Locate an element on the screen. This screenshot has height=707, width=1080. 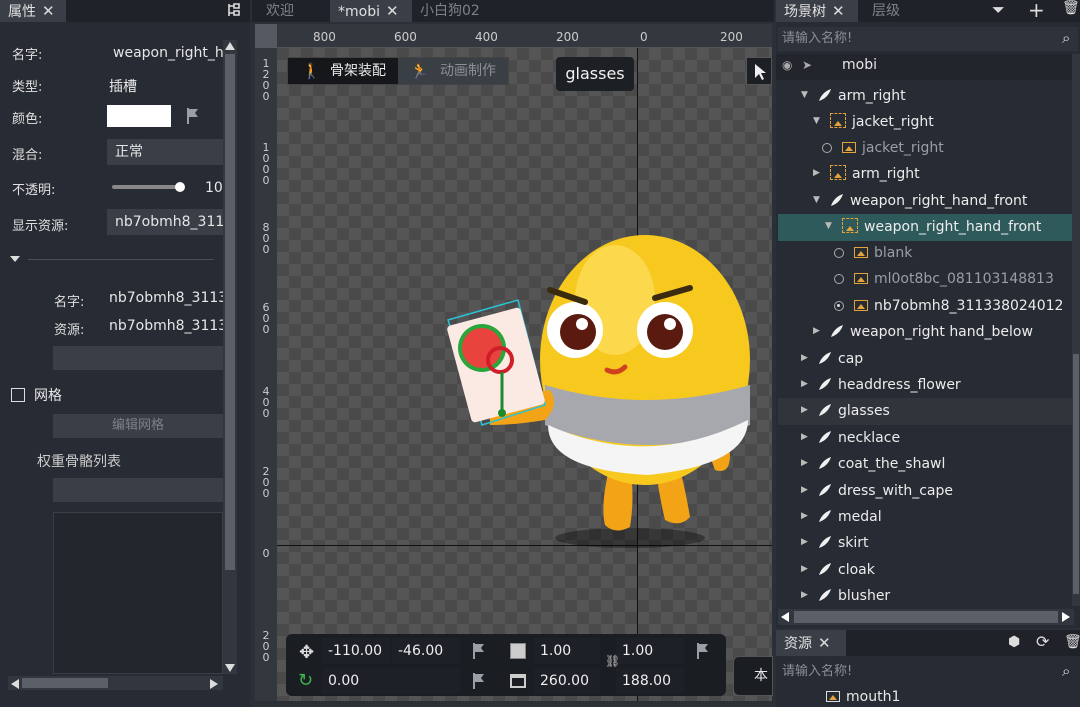
position-x-field: -110.00 is located at coordinates (356, 651).